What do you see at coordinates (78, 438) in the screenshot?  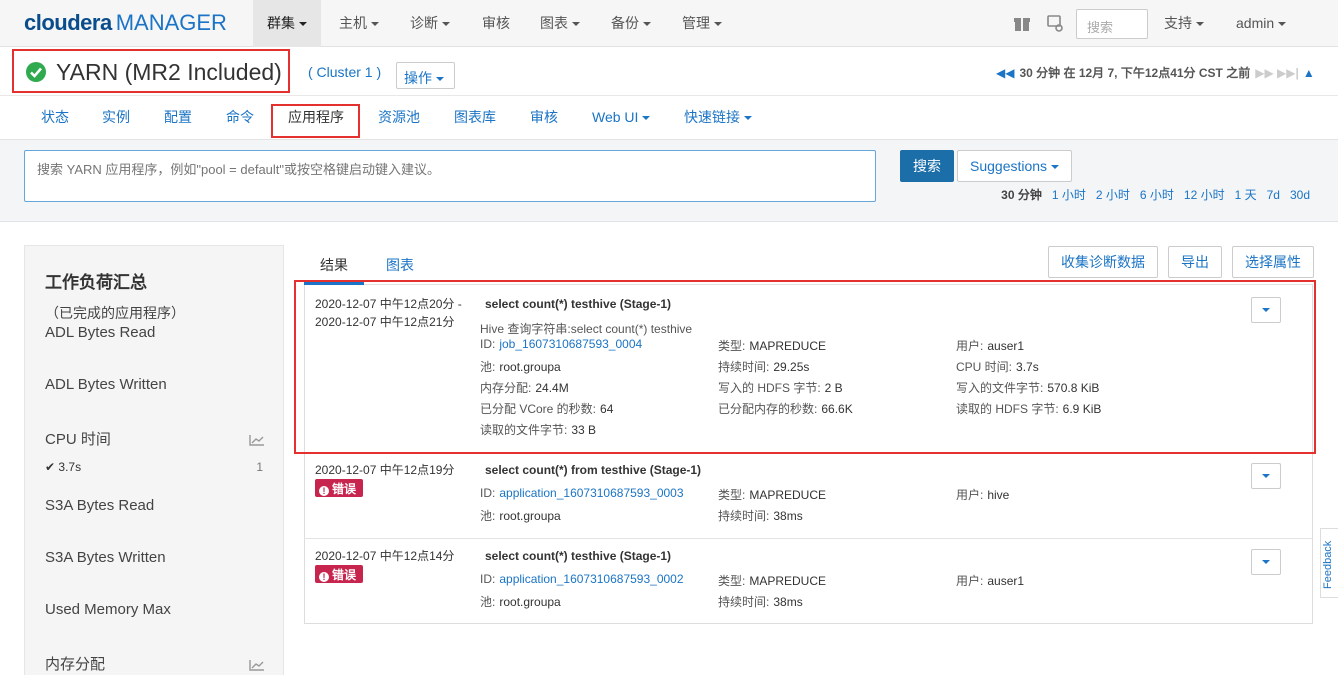 I see `workload-item-cpu-time: CPU 时间` at bounding box center [78, 438].